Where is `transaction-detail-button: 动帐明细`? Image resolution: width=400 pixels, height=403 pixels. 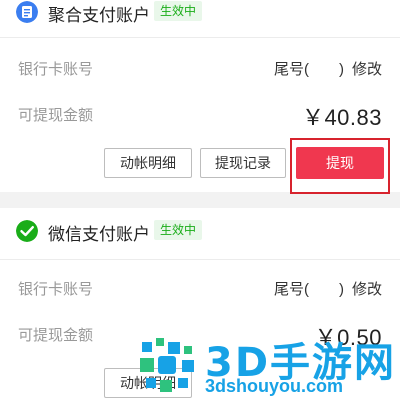 transaction-detail-button: 动帐明细 is located at coordinates (148, 163).